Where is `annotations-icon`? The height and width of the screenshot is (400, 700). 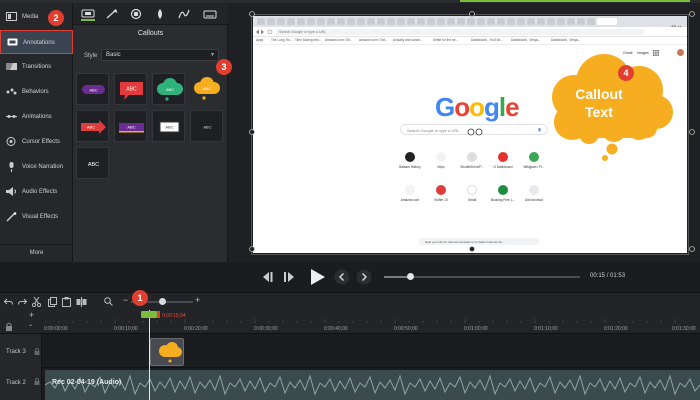 annotations-icon is located at coordinates (12, 42).